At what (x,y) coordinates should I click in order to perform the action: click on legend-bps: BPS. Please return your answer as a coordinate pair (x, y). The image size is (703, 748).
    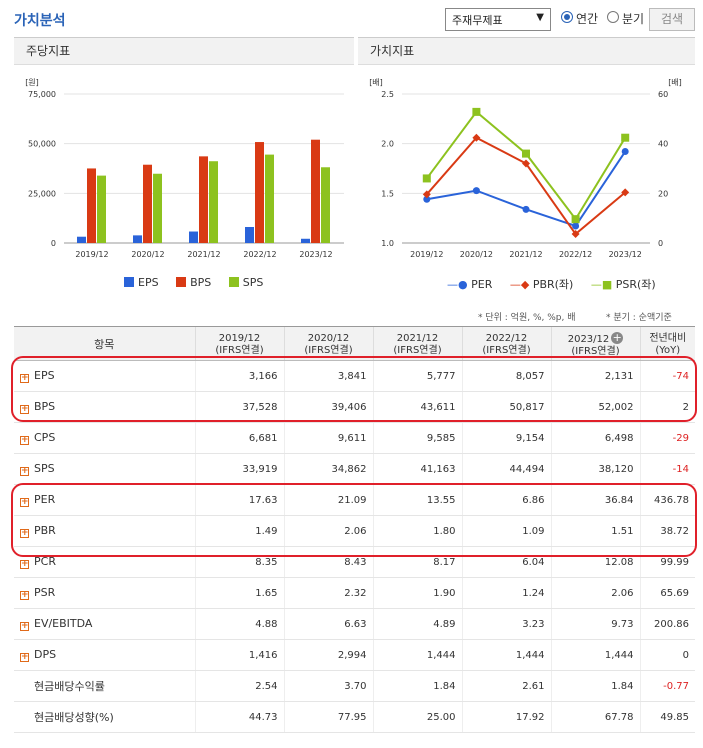
    Looking at the image, I should click on (193, 282).